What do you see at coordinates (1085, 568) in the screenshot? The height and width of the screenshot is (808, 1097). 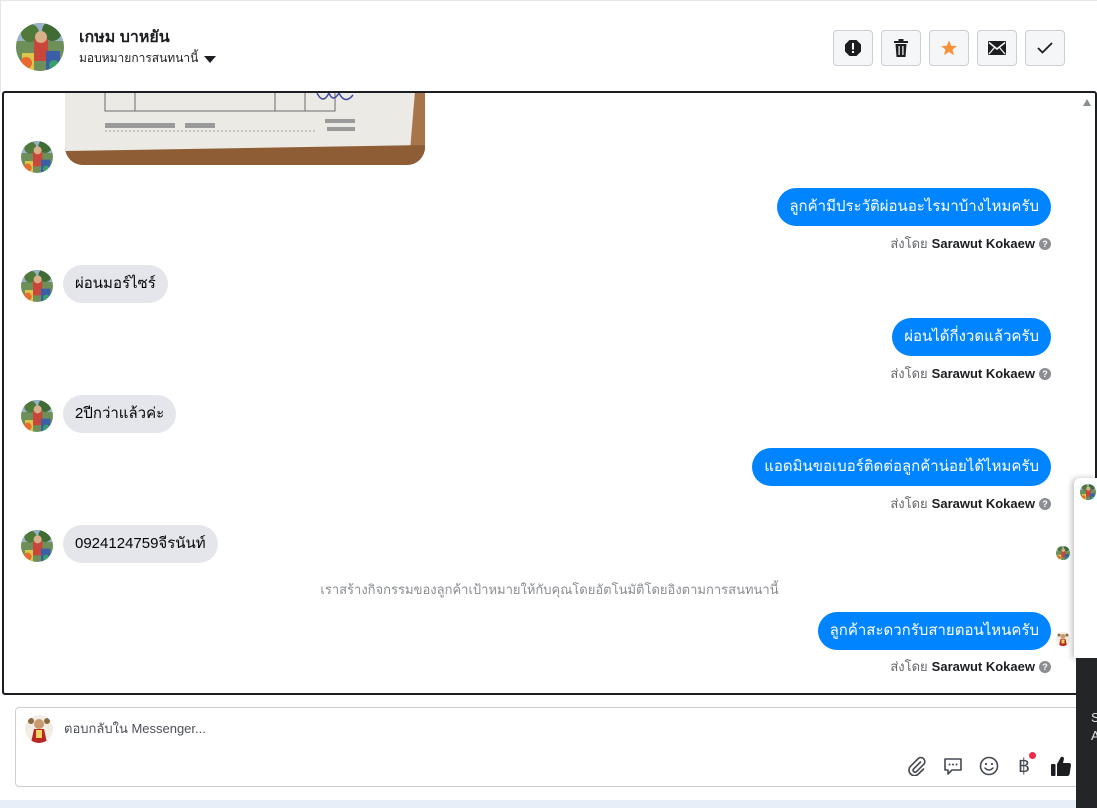 I see `floating-chat-panel` at bounding box center [1085, 568].